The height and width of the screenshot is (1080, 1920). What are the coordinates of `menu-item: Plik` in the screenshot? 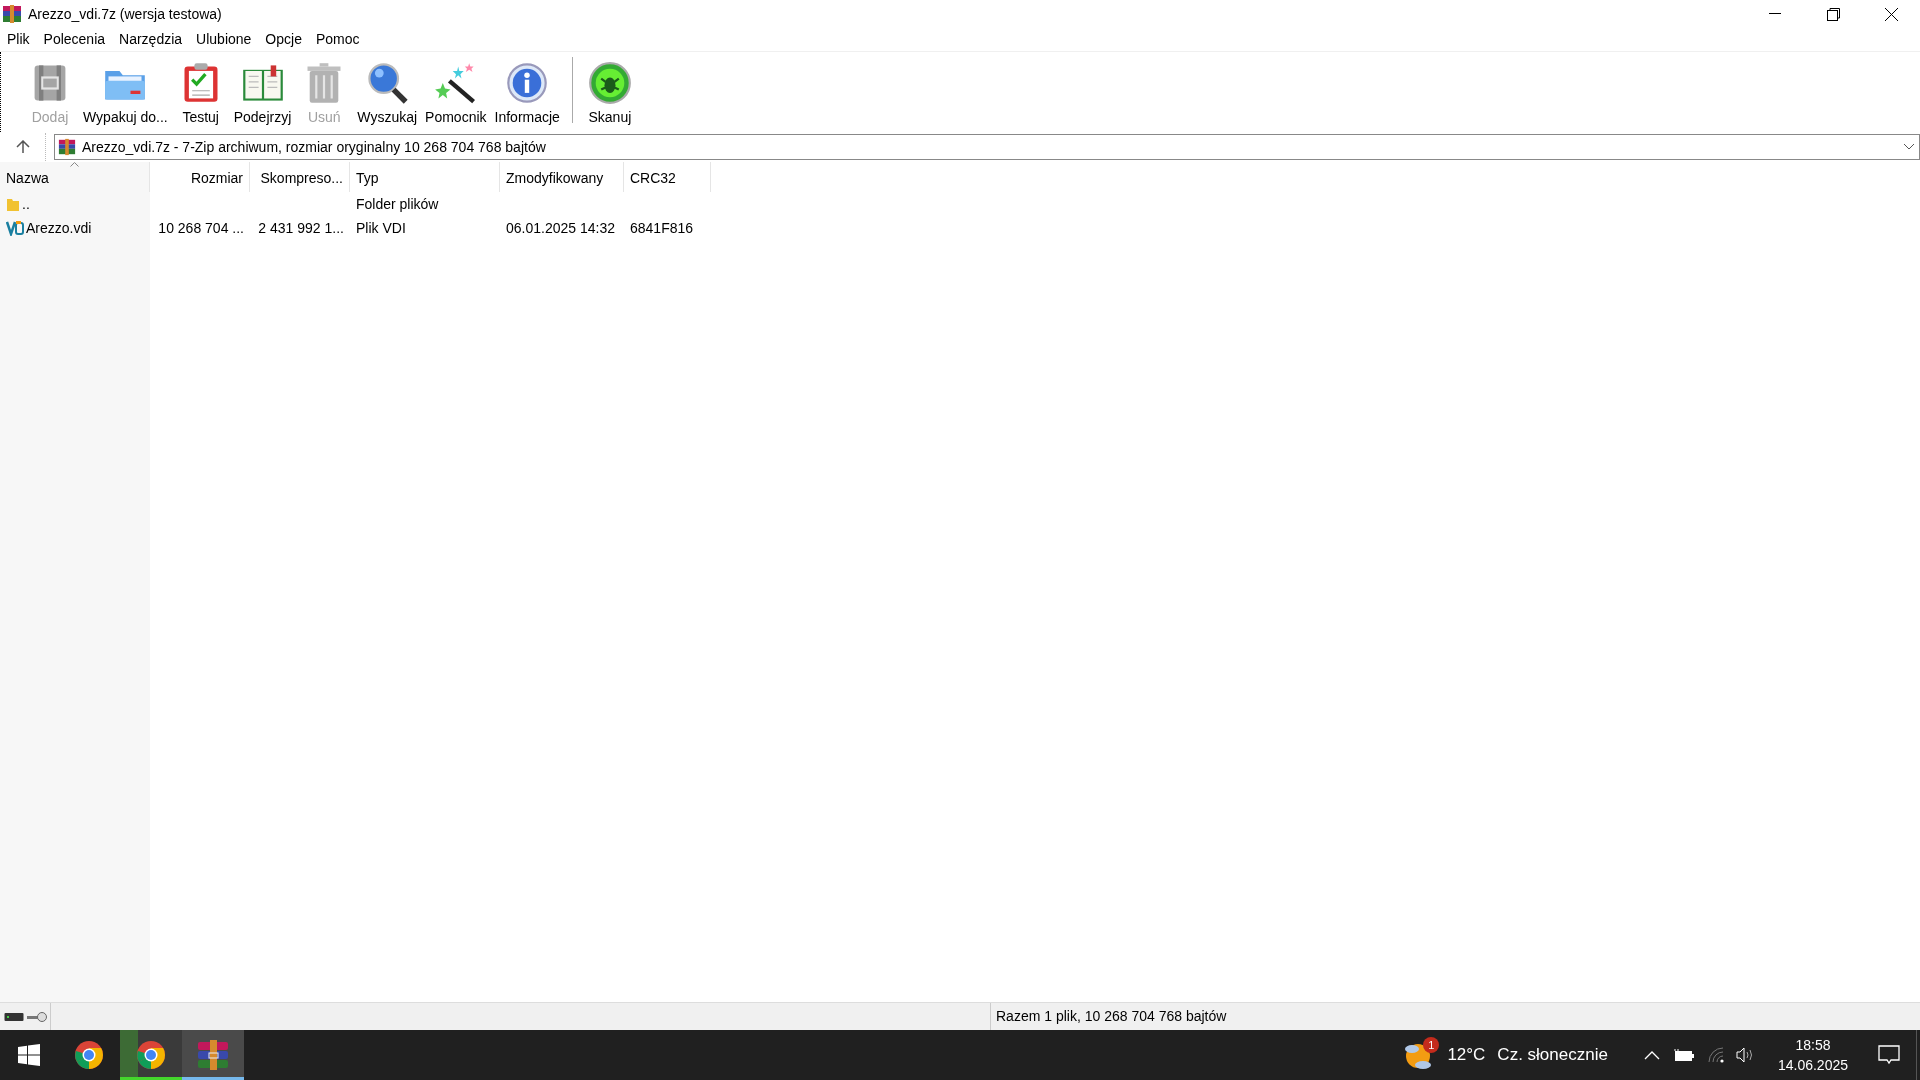 It's located at (18, 39).